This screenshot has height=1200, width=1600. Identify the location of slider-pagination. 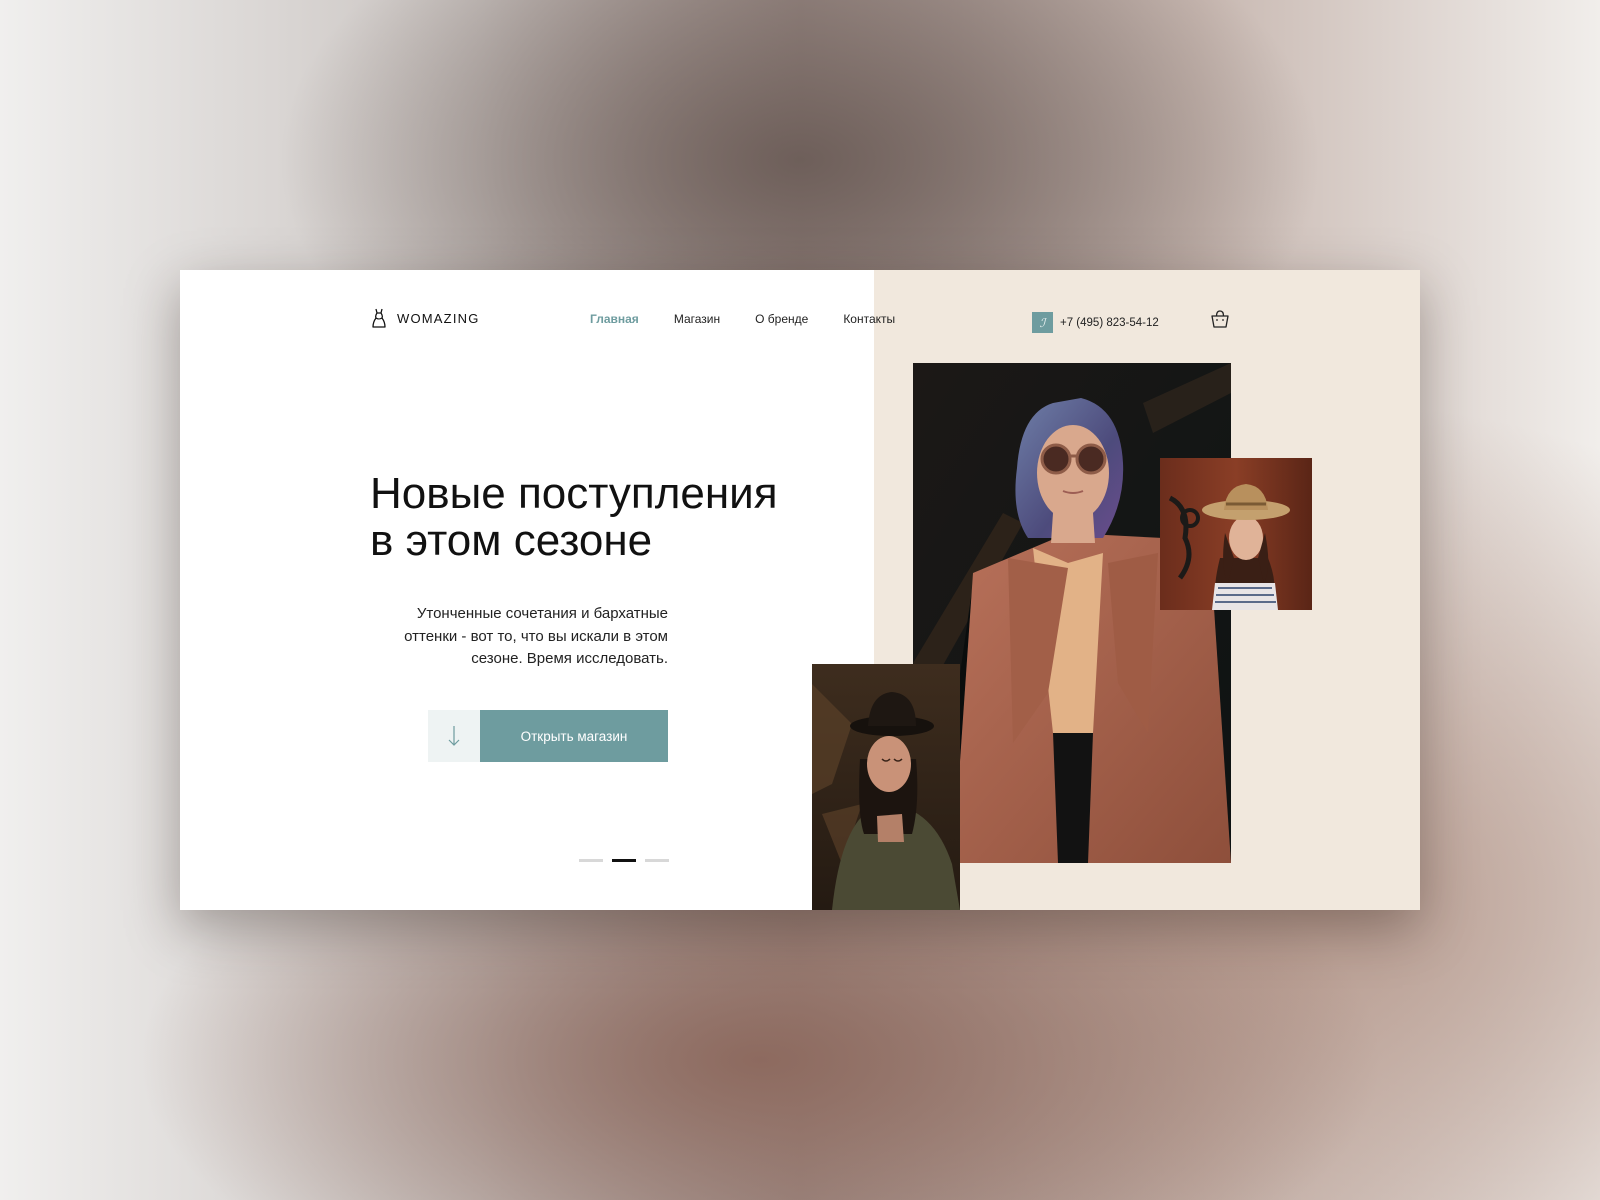
(624, 860).